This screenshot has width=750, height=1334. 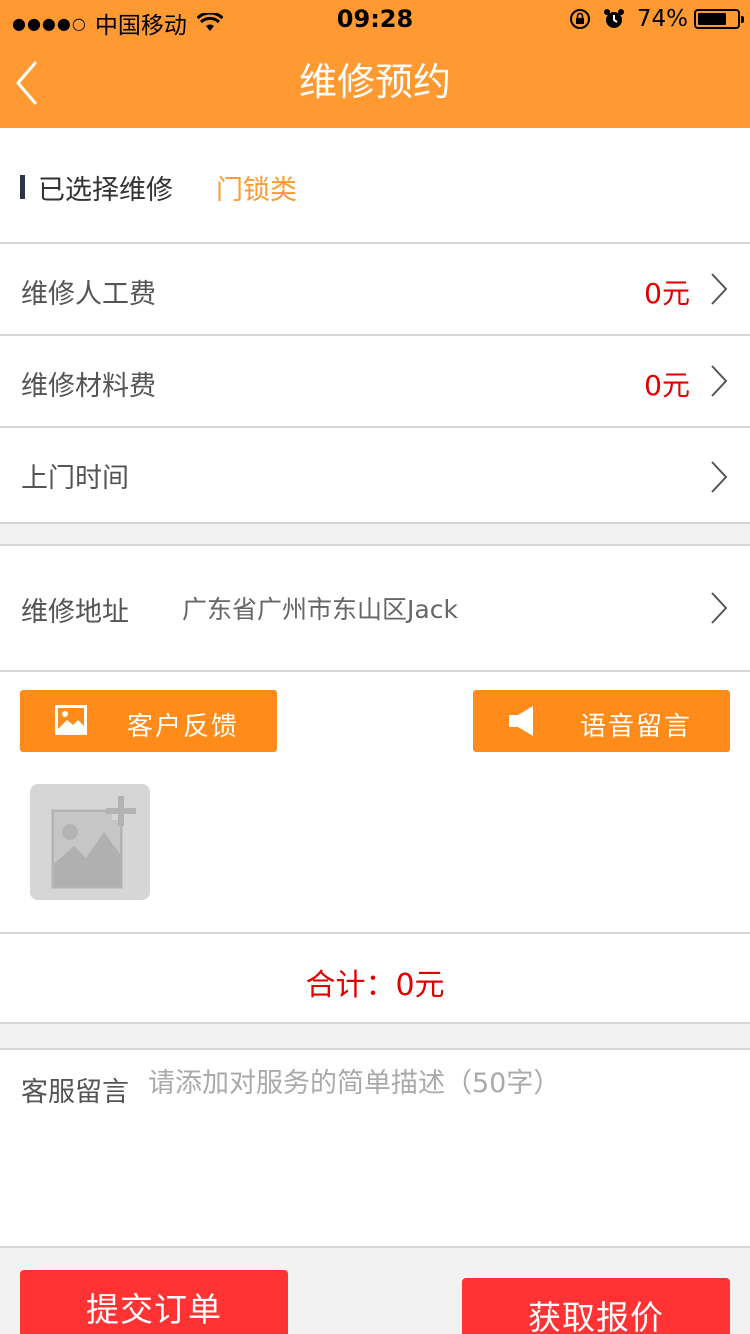 I want to click on get-quote-button: 获取报价, so click(x=596, y=1306).